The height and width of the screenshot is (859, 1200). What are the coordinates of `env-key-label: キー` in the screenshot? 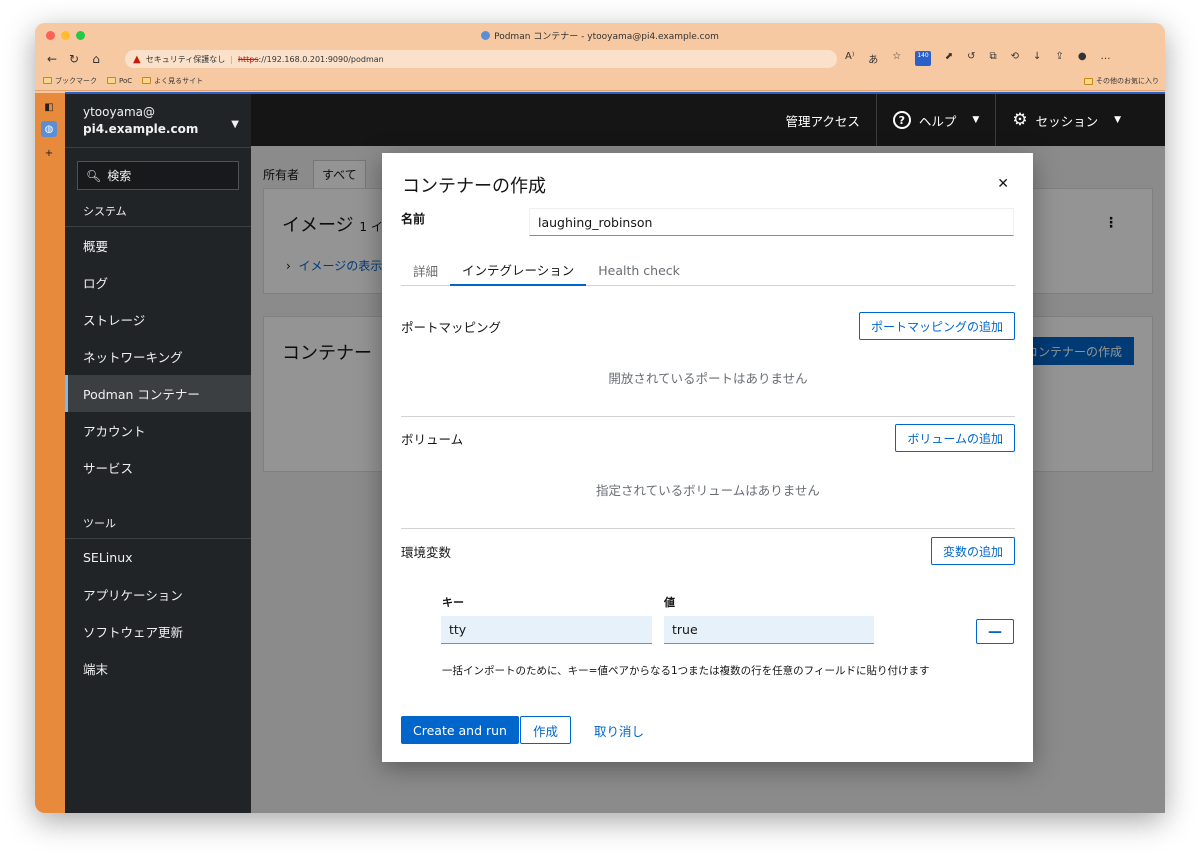 It's located at (453, 602).